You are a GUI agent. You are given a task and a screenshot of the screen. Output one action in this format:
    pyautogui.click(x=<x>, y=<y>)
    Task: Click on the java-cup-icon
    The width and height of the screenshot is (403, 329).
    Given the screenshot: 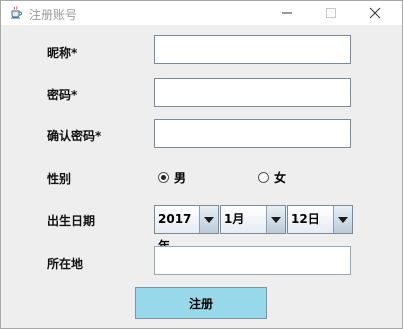 What is the action you would take?
    pyautogui.click(x=16, y=12)
    